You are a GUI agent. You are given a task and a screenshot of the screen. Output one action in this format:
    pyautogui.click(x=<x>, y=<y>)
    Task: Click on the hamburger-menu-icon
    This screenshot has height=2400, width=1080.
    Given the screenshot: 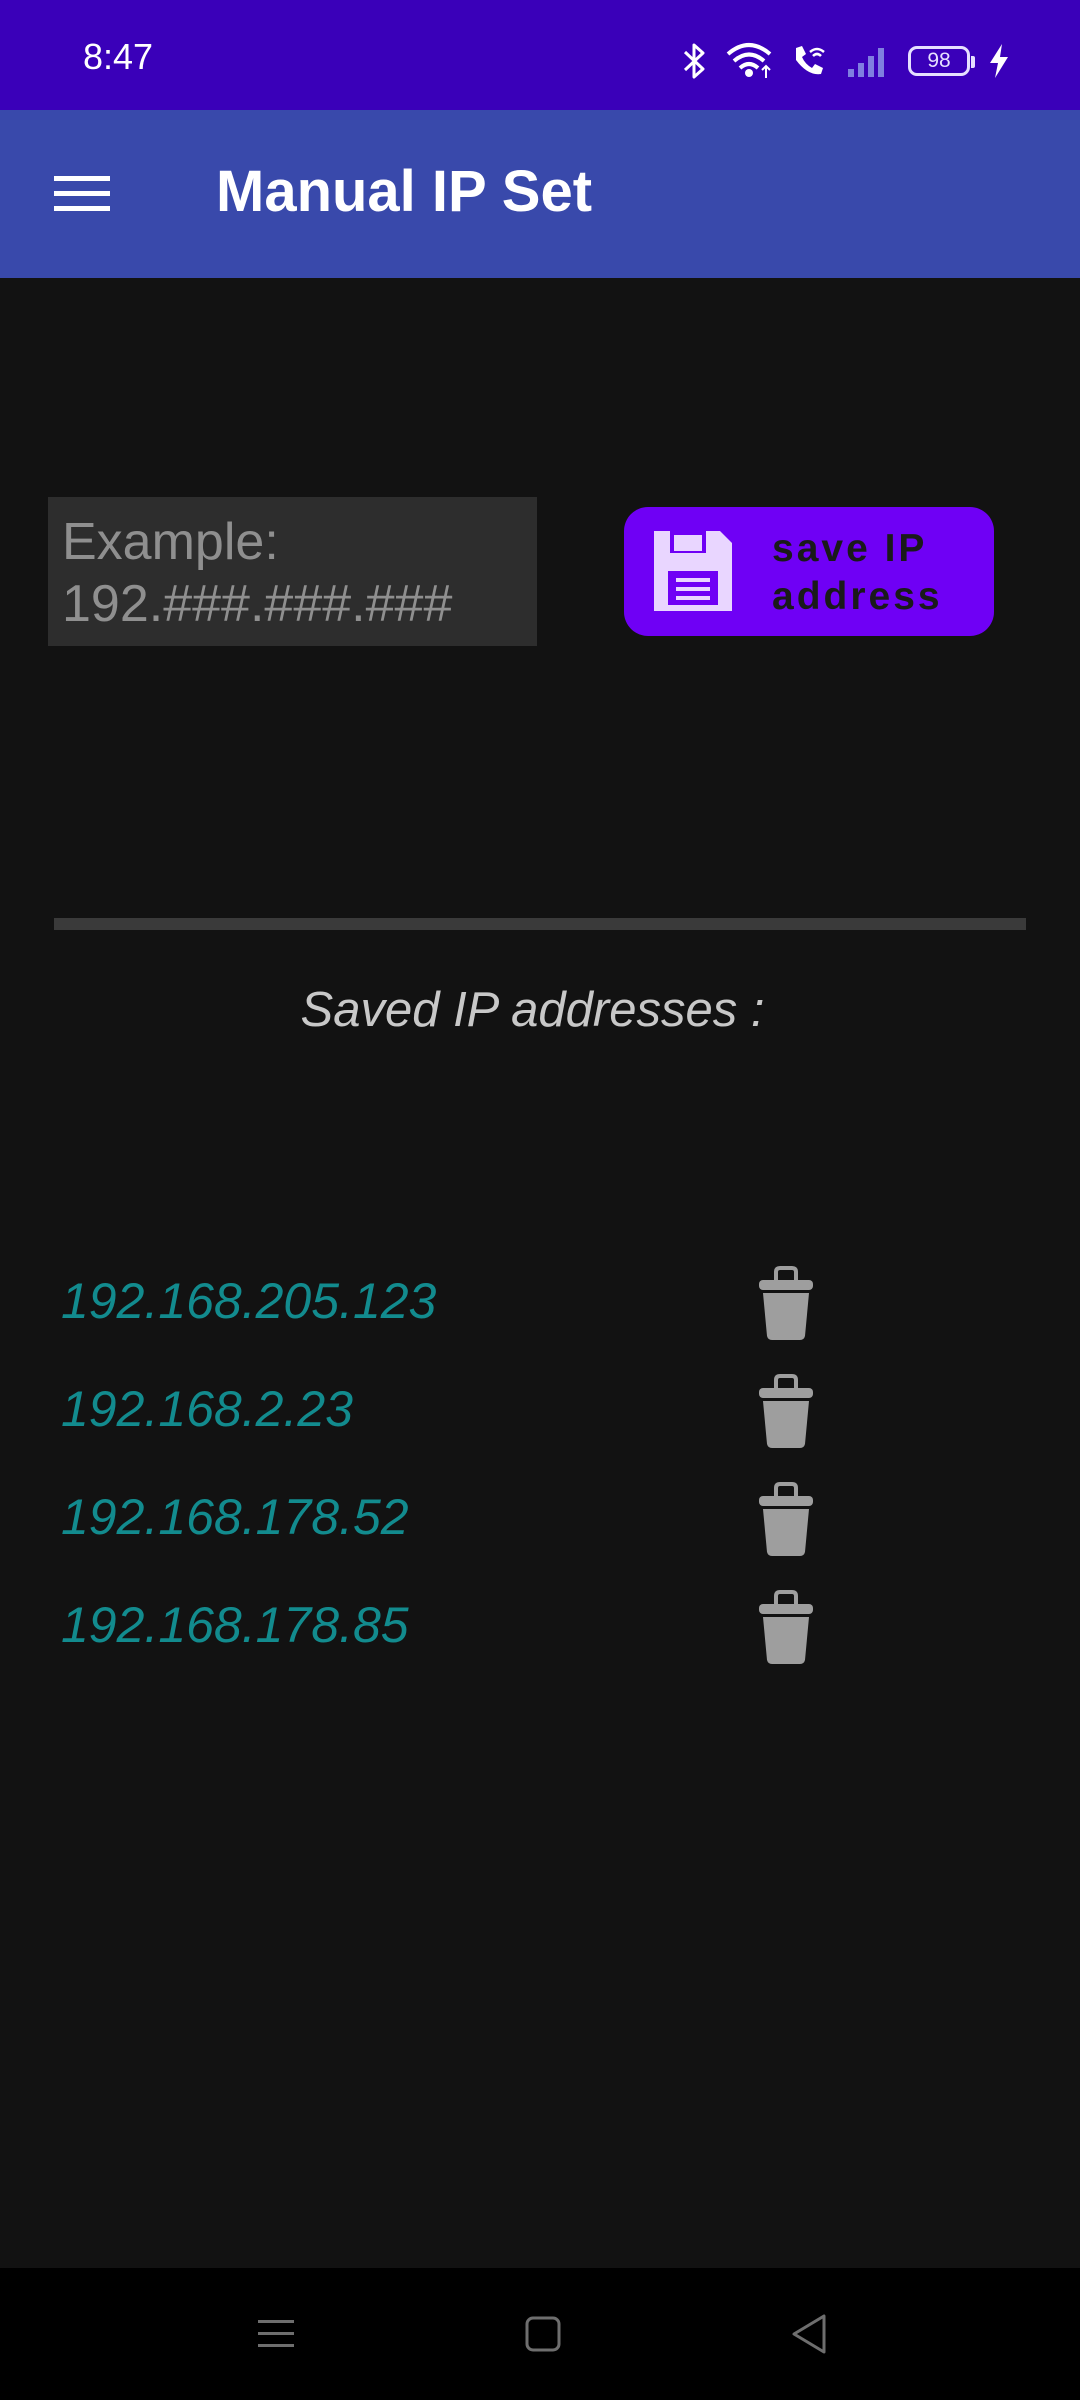 What is the action you would take?
    pyautogui.click(x=82, y=194)
    